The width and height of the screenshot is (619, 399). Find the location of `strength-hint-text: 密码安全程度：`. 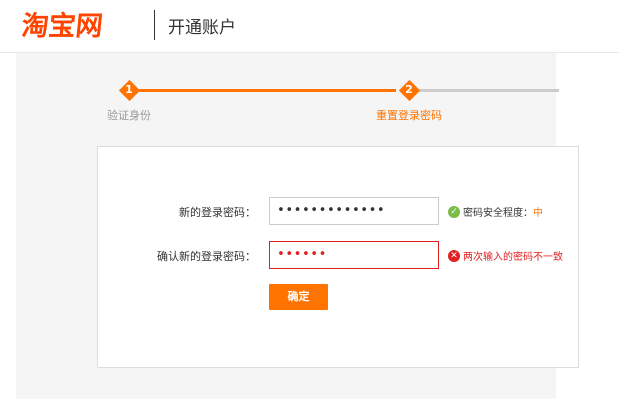

strength-hint-text: 密码安全程度： is located at coordinates (498, 213).